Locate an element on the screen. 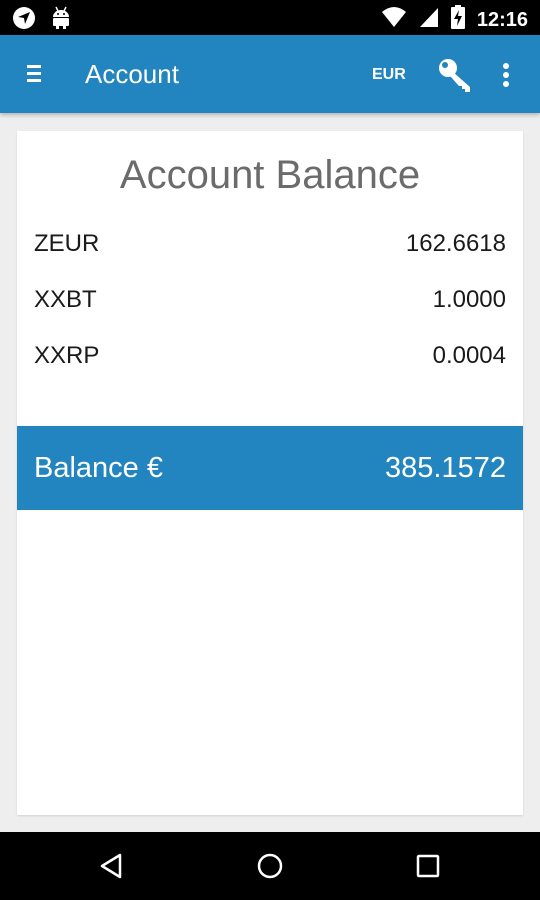 The height and width of the screenshot is (900, 540). balance-asset-value: 1.0000 is located at coordinates (469, 299).